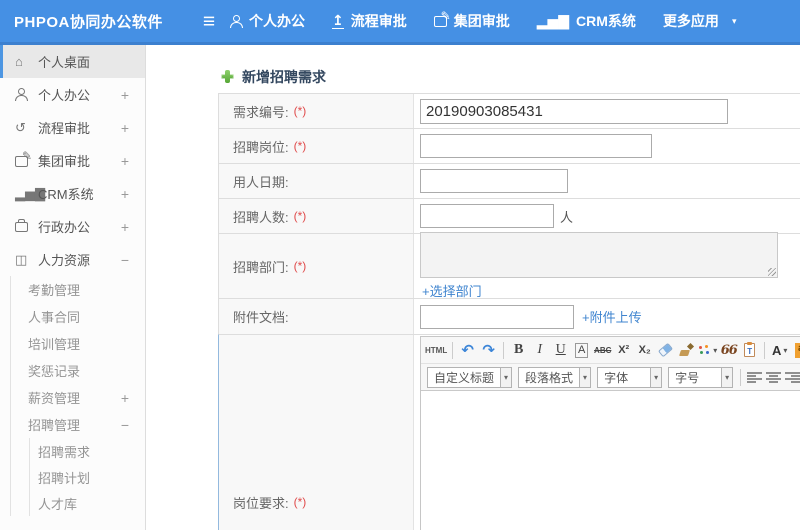 This screenshot has height=530, width=800. I want to click on form-row-headcount: 招聘人数: (*) 人, so click(509, 215).